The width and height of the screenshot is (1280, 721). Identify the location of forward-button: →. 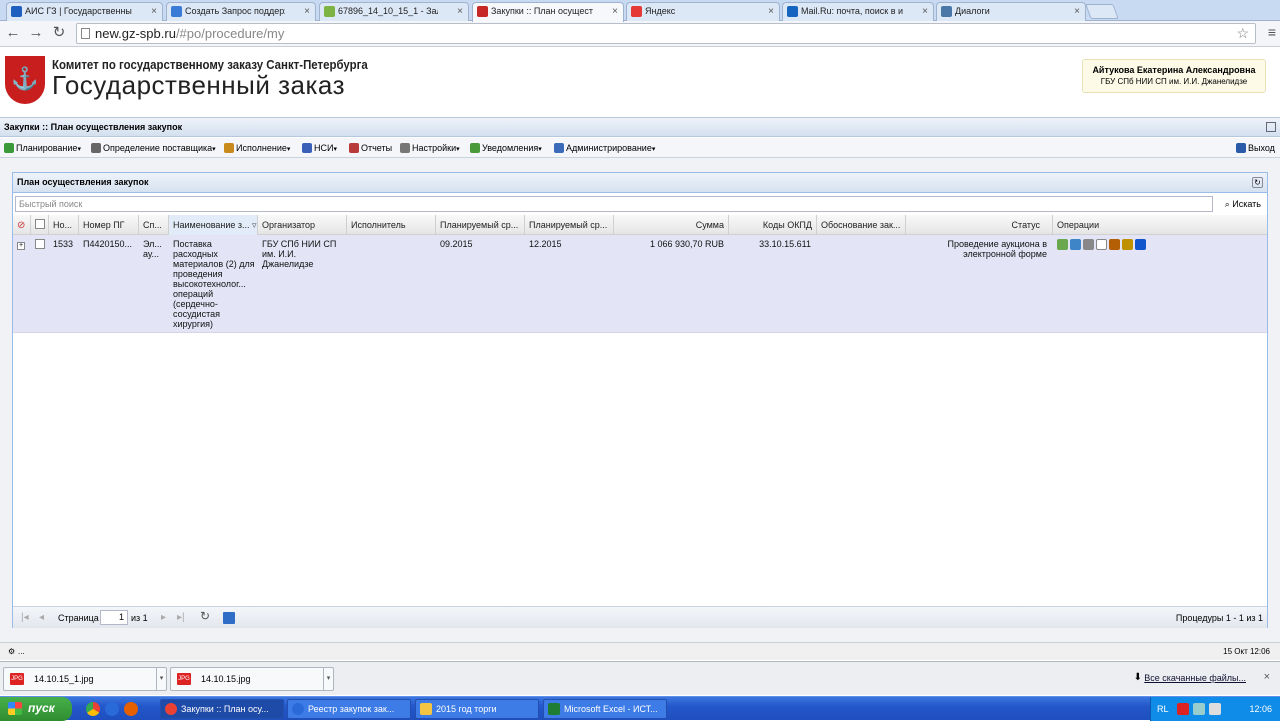
(36, 33).